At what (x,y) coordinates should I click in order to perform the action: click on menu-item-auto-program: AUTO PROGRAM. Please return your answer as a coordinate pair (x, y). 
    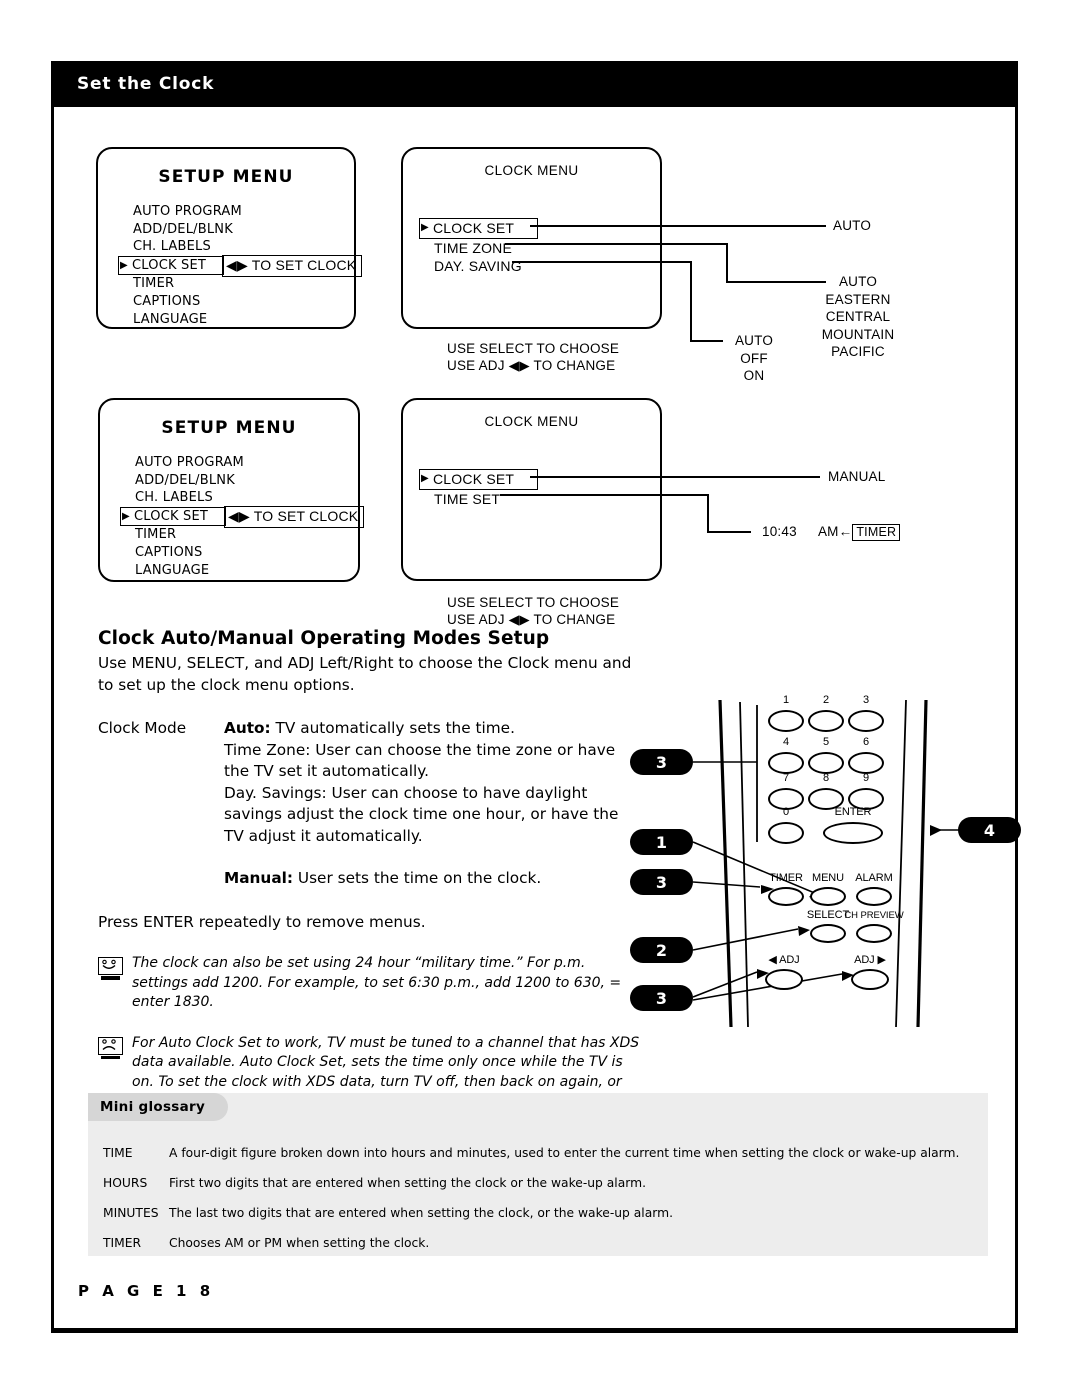
    Looking at the image, I should click on (181, 212).